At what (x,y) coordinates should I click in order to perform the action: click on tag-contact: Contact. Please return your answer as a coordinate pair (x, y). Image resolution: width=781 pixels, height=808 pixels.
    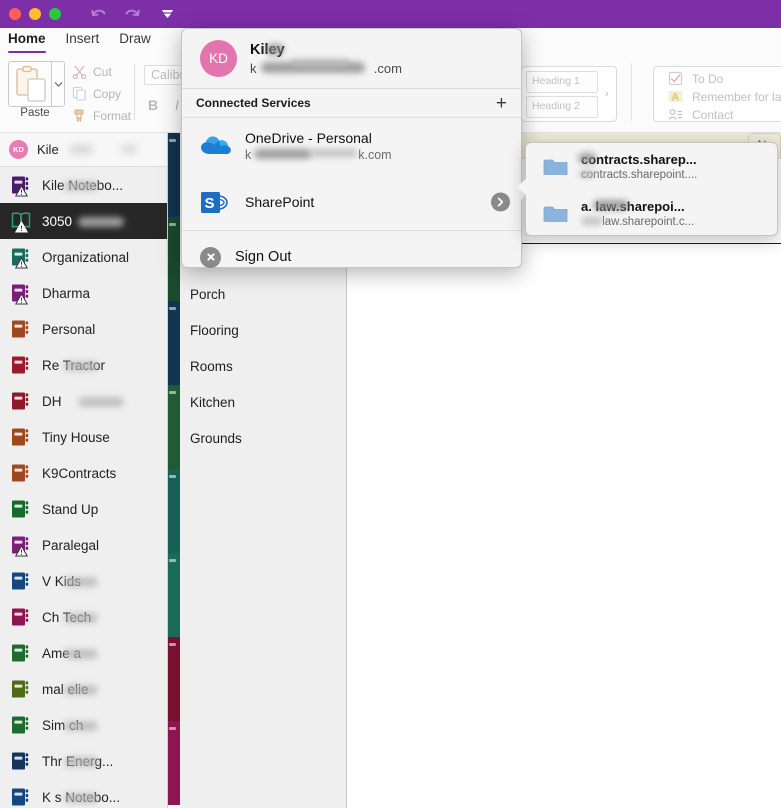
    Looking at the image, I should click on (700, 114).